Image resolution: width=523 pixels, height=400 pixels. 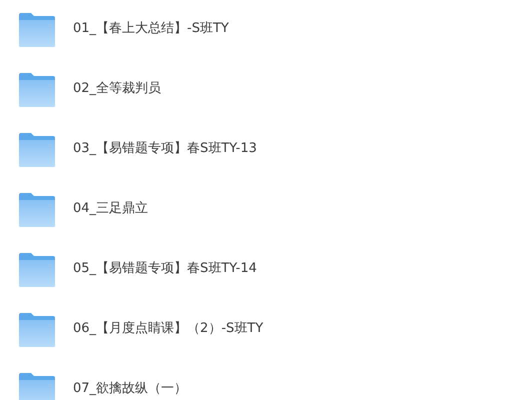 I want to click on folder-name: 05_【易错题专项】春S班TY-14, so click(x=165, y=269).